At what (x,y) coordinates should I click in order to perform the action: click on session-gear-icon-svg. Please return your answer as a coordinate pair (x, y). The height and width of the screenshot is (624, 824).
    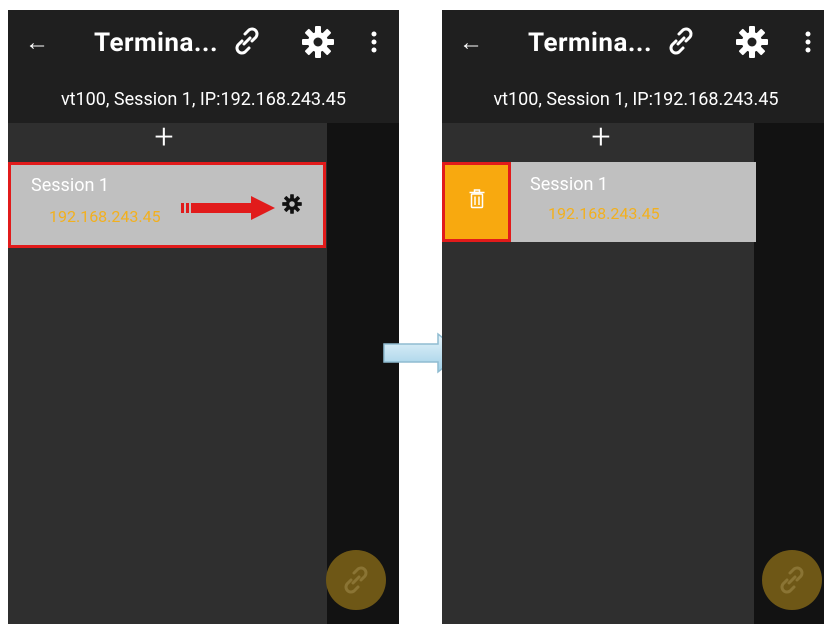
    Looking at the image, I should click on (292, 204).